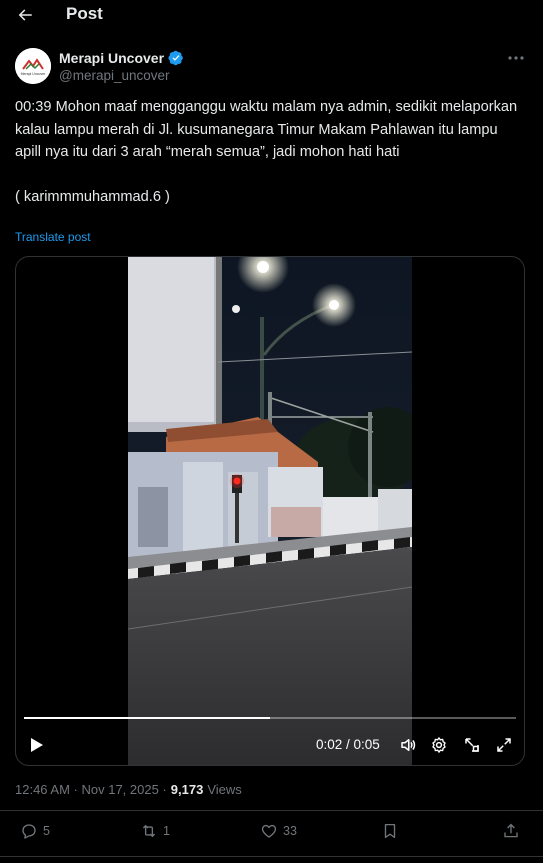  What do you see at coordinates (290, 831) in the screenshot?
I see `like-count: 33` at bounding box center [290, 831].